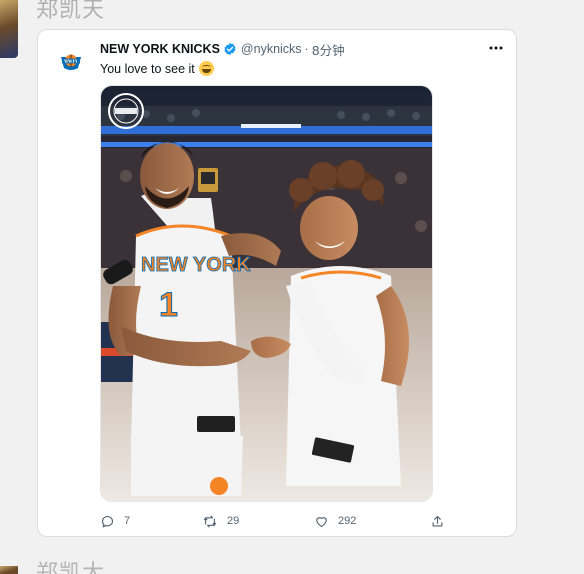 This screenshot has width=584, height=574. I want to click on grinning-face-emoji, so click(206, 68).